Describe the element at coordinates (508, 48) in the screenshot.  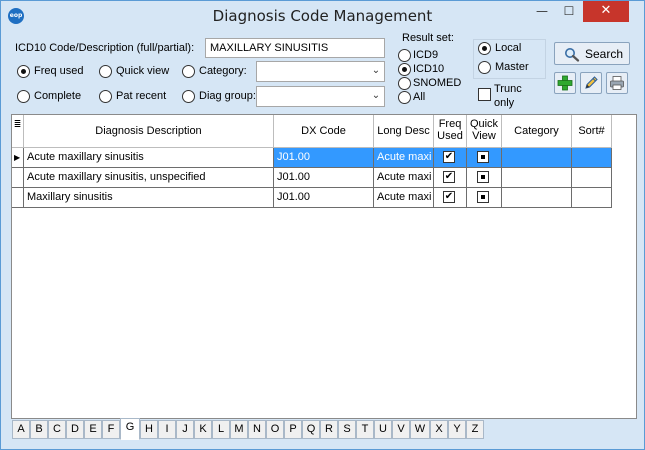
I see `local-label: Local` at that location.